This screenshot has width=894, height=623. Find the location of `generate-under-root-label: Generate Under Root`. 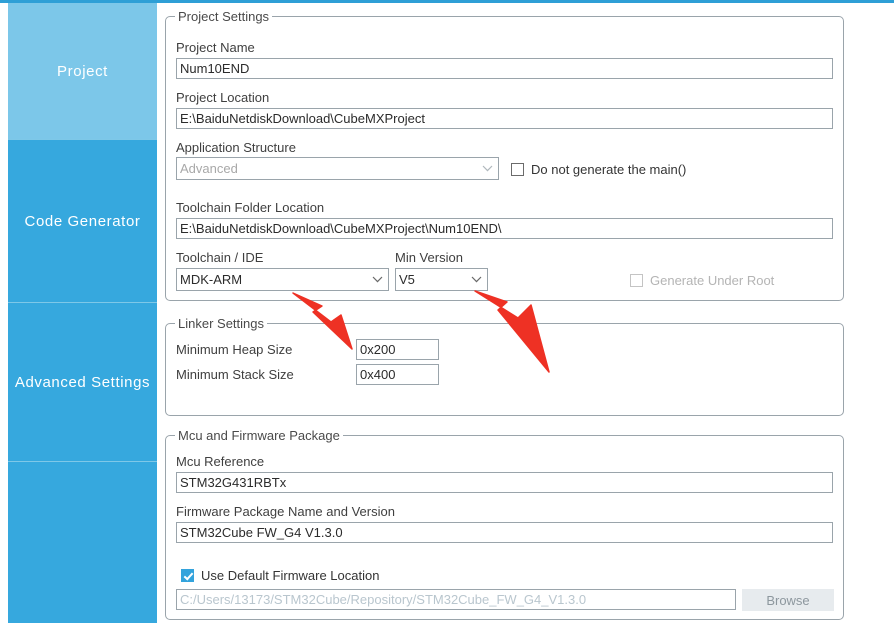

generate-under-root-label: Generate Under Root is located at coordinates (712, 280).